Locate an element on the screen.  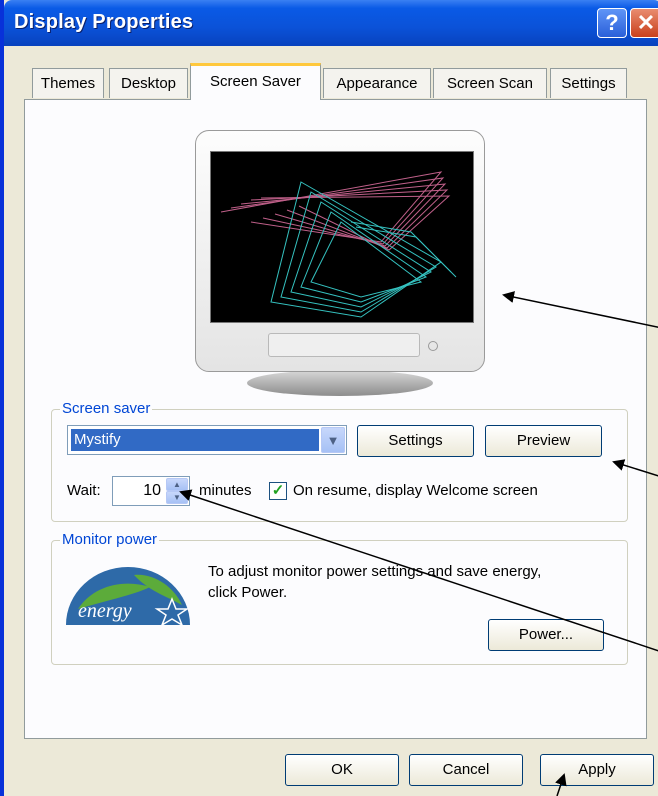
title-bar: Display Properties ? ✕ is located at coordinates (331, 23).